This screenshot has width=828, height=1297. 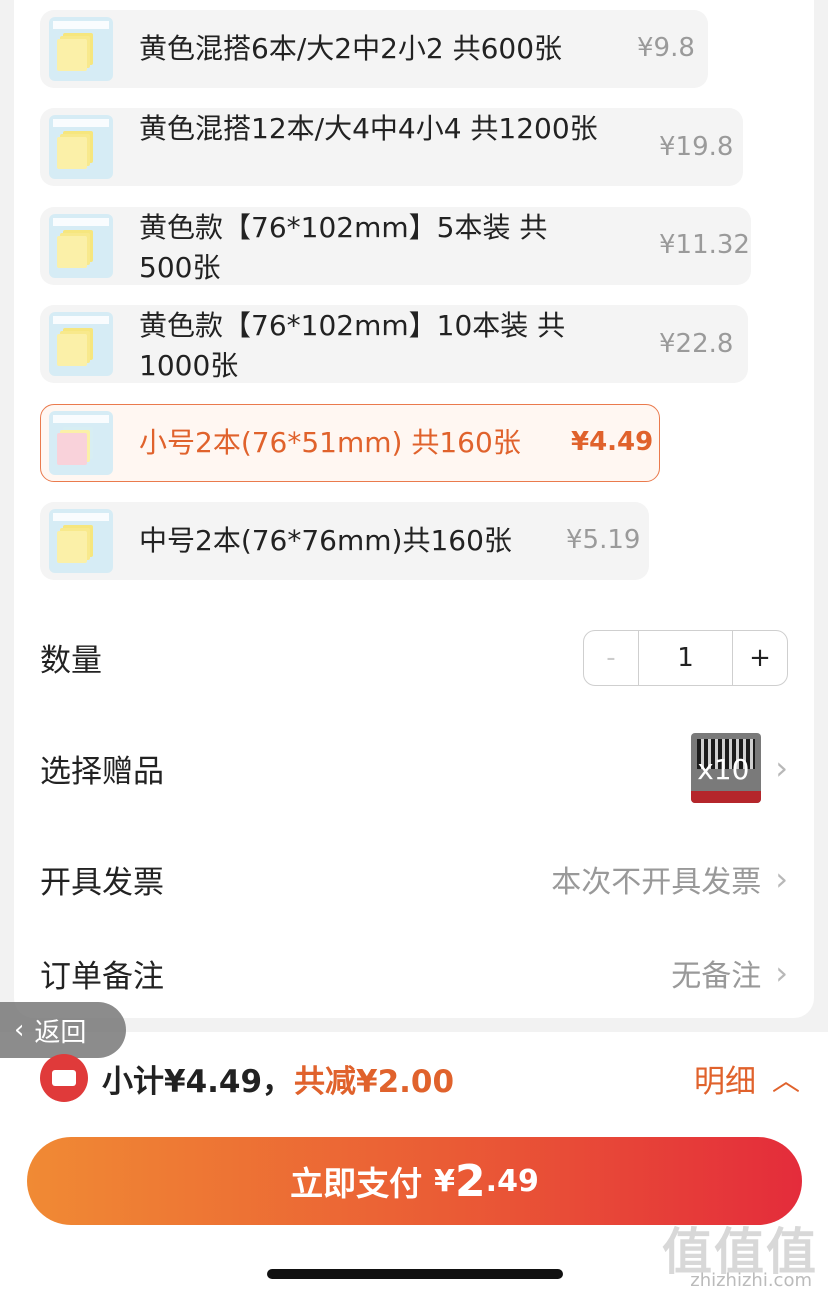 What do you see at coordinates (445, 1181) in the screenshot?
I see `pay-currency: ¥` at bounding box center [445, 1181].